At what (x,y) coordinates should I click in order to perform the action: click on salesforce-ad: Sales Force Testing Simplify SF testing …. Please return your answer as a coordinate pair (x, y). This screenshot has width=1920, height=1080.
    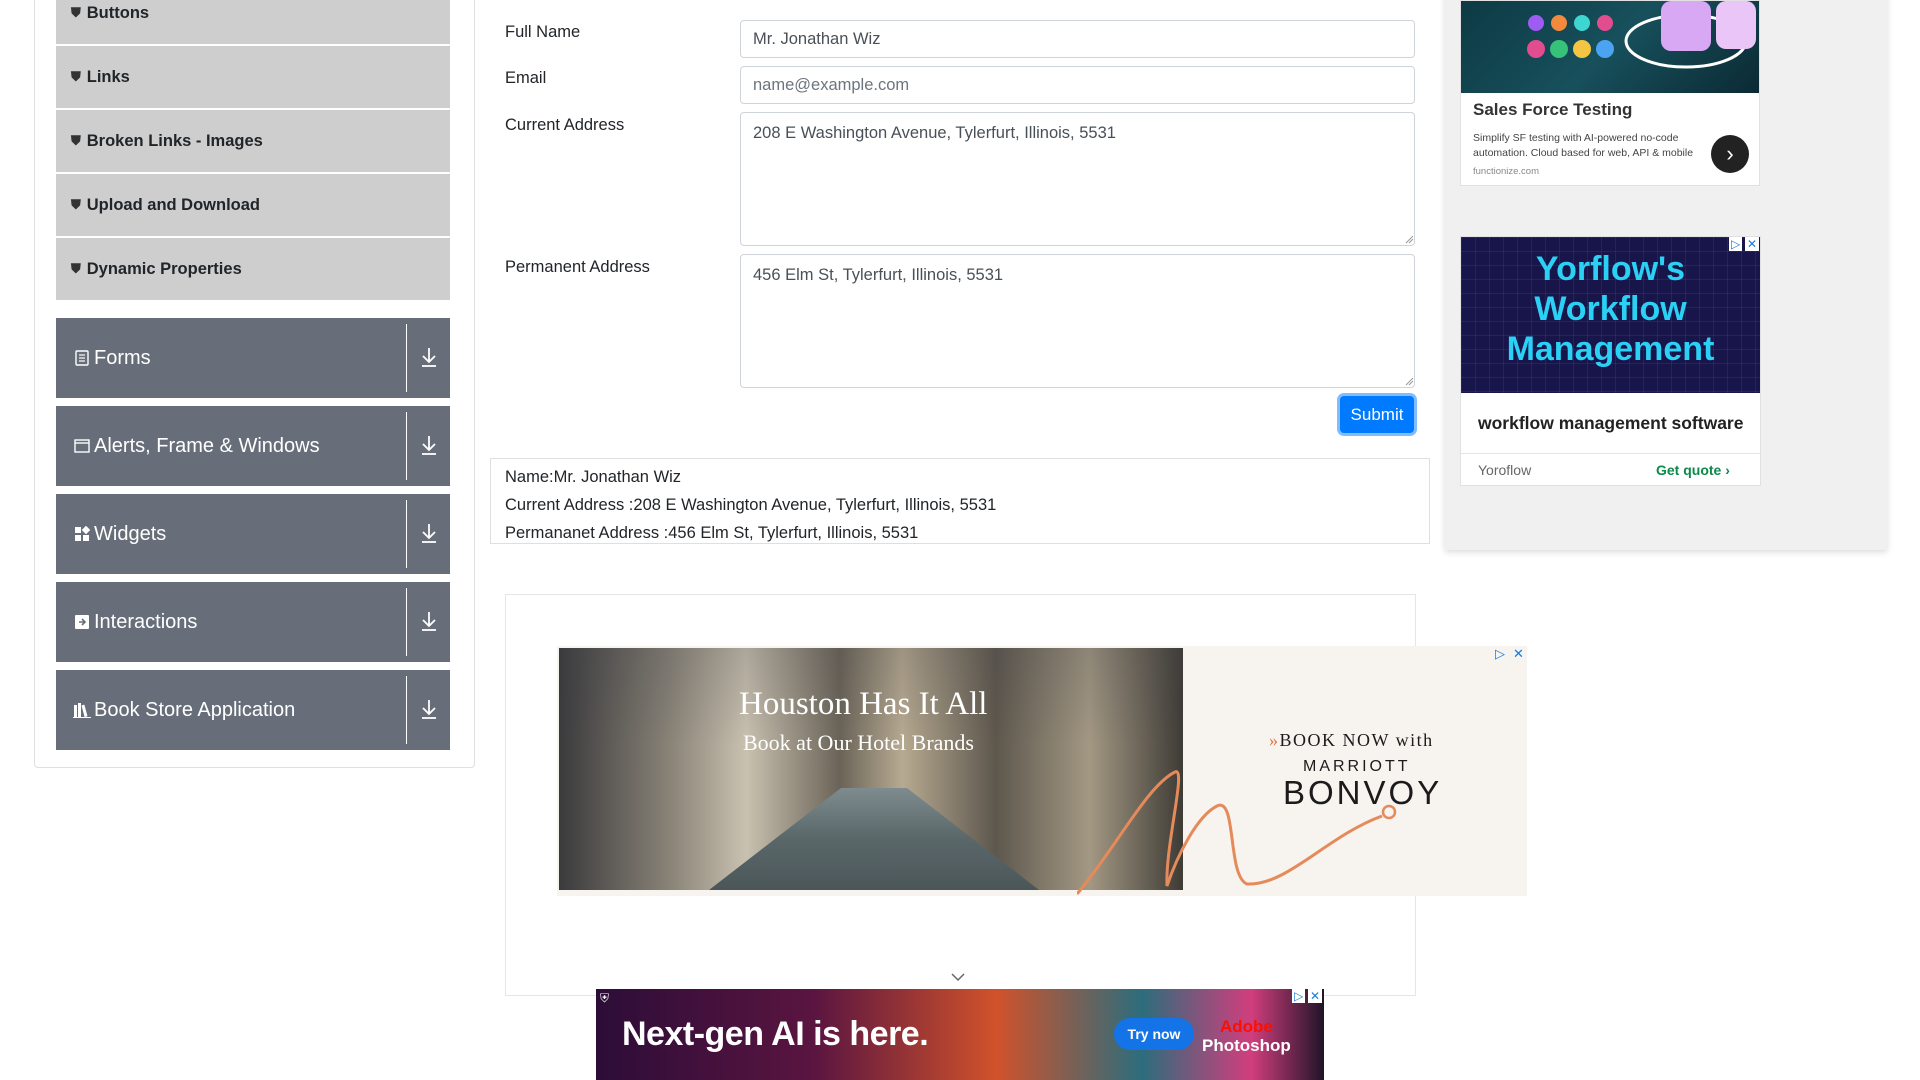
    Looking at the image, I should click on (1610, 93).